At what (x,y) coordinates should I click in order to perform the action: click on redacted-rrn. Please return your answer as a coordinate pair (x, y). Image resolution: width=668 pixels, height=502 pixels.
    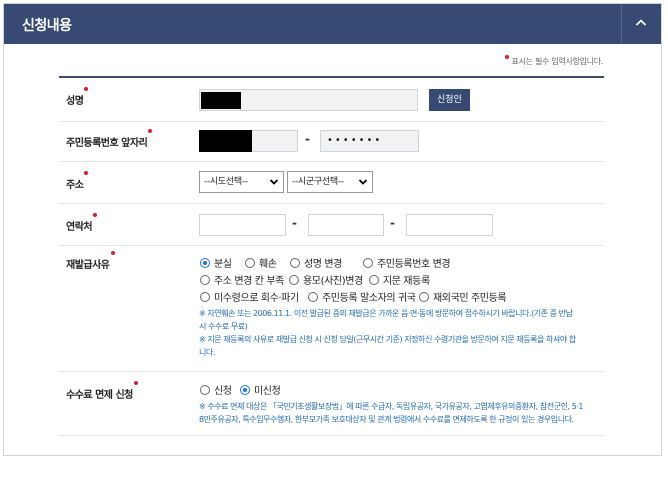
    Looking at the image, I should click on (225, 141).